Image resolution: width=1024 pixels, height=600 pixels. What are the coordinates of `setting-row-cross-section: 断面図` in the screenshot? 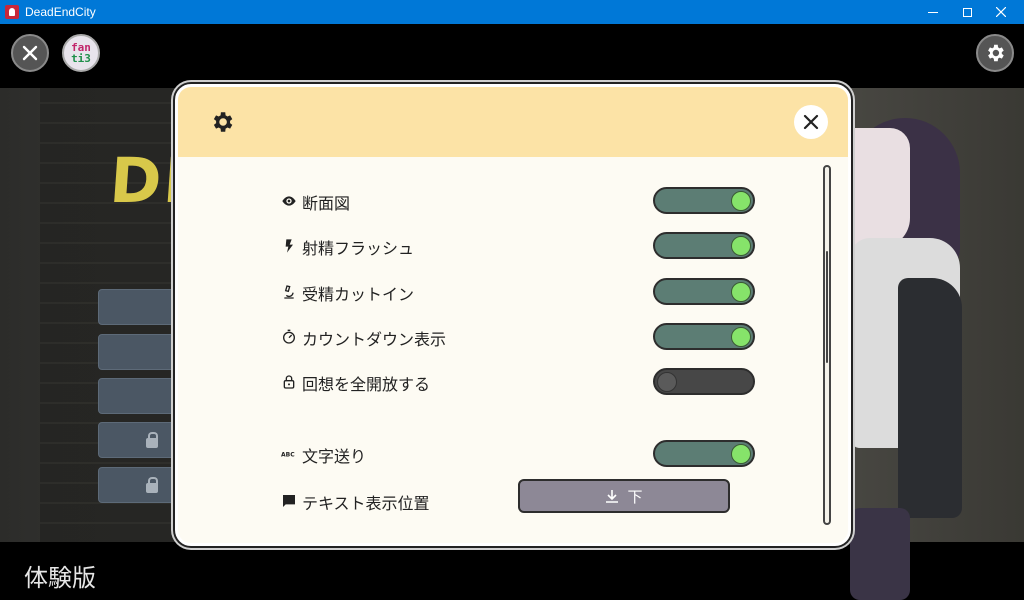 It's located at (518, 200).